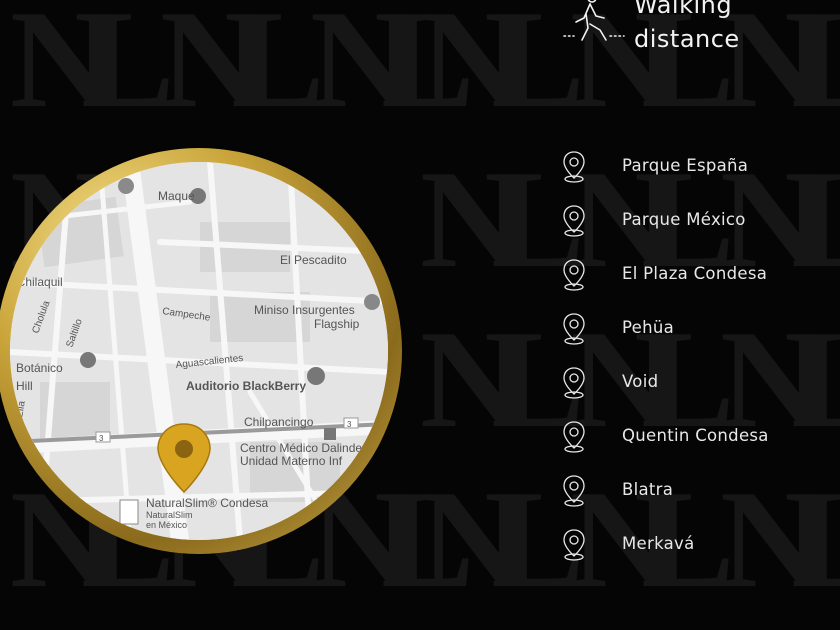  What do you see at coordinates (594, 20) in the screenshot?
I see `walking-person-icon` at bounding box center [594, 20].